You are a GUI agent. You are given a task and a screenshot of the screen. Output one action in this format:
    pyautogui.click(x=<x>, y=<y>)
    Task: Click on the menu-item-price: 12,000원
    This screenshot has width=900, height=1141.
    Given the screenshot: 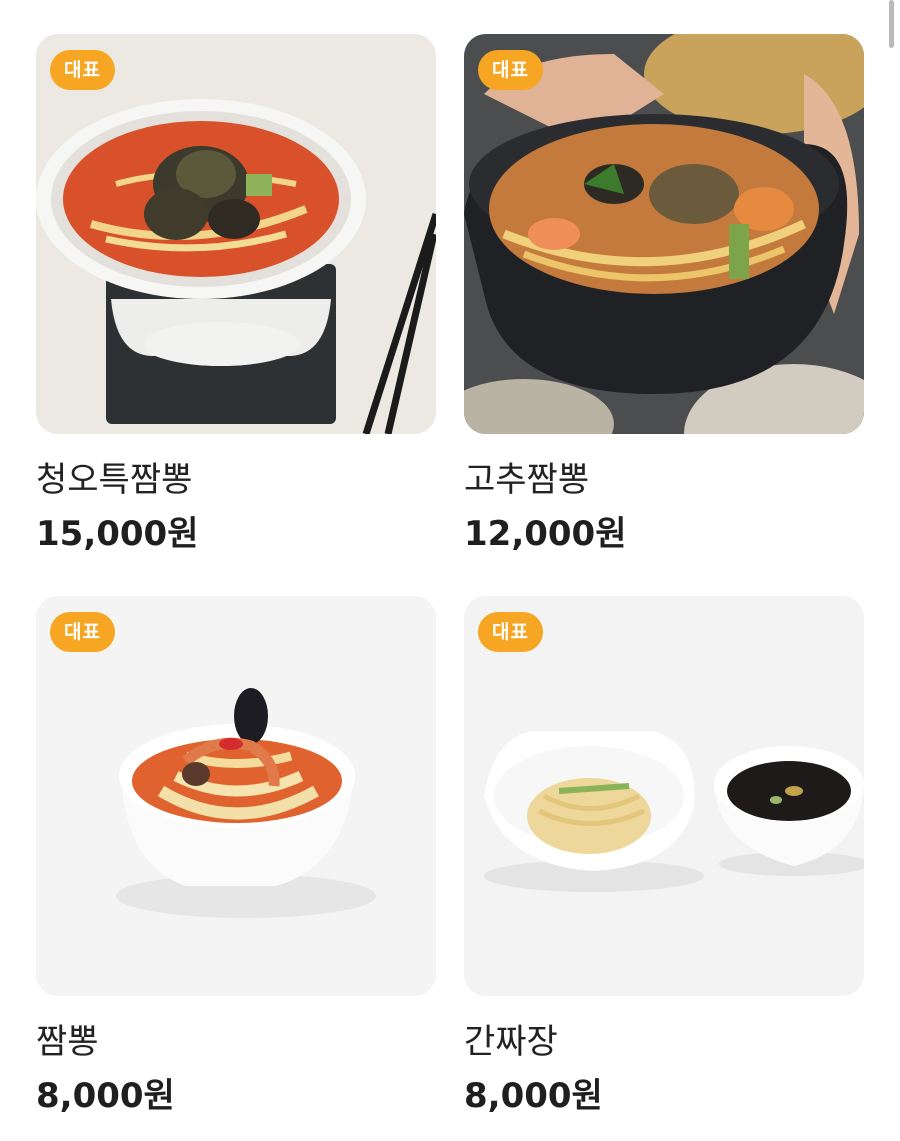 What is the action you would take?
    pyautogui.click(x=545, y=534)
    